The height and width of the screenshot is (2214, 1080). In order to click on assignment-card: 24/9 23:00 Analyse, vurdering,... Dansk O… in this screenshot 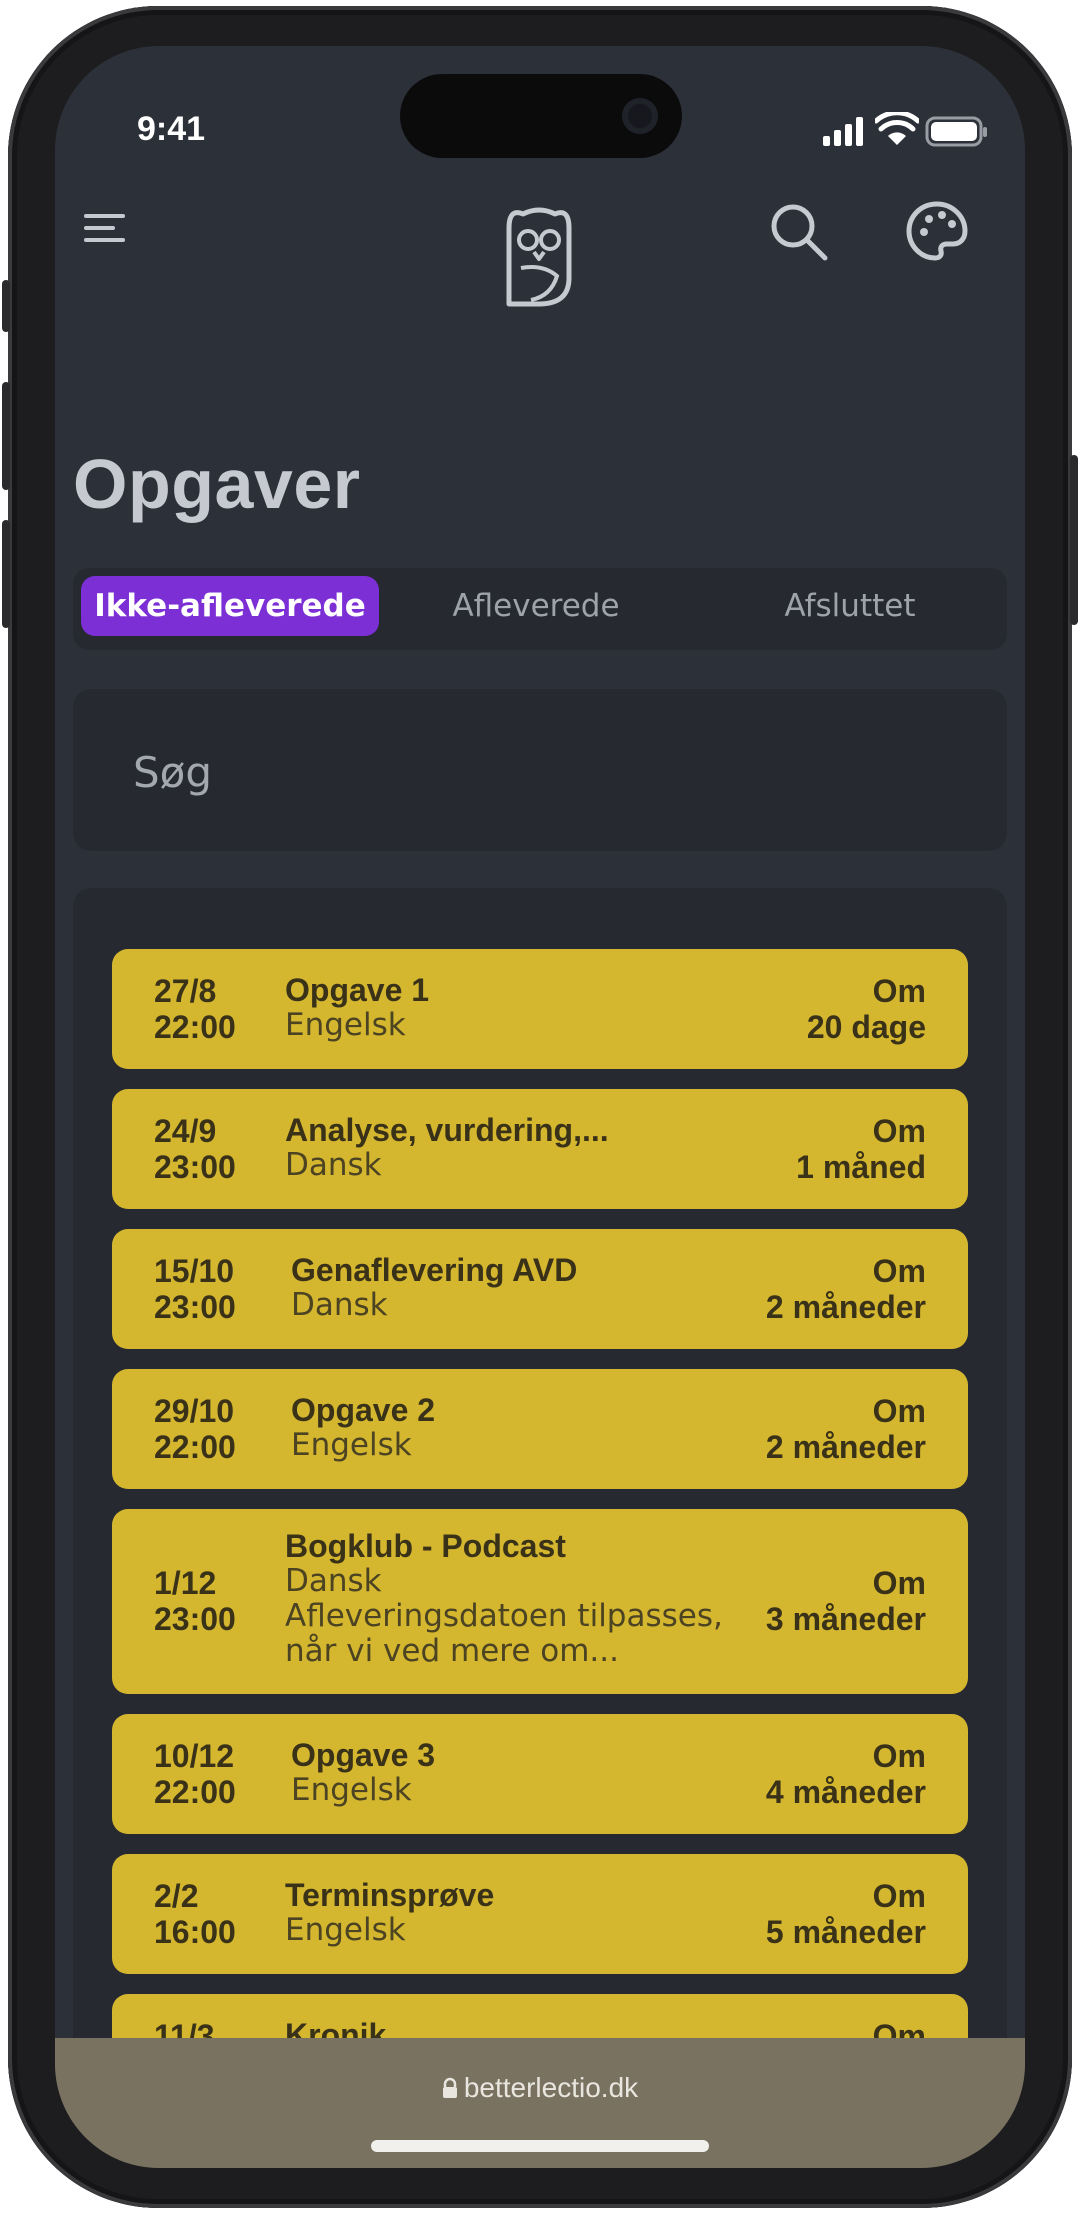, I will do `click(540, 1149)`.